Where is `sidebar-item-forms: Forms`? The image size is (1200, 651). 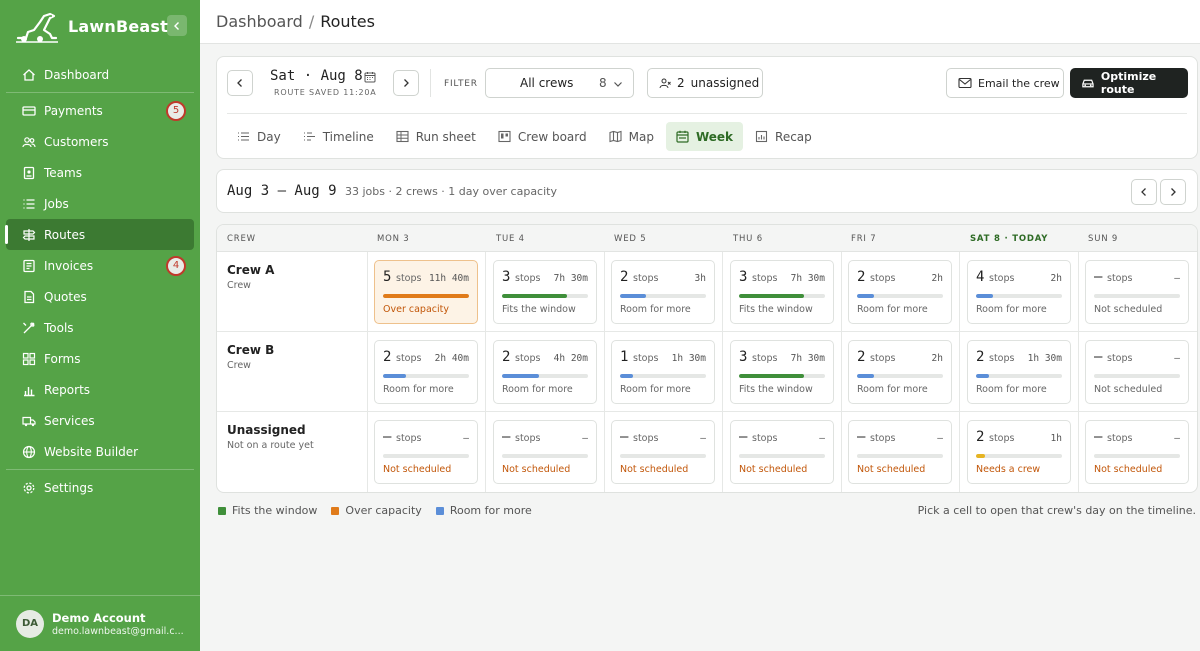 sidebar-item-forms: Forms is located at coordinates (100, 358).